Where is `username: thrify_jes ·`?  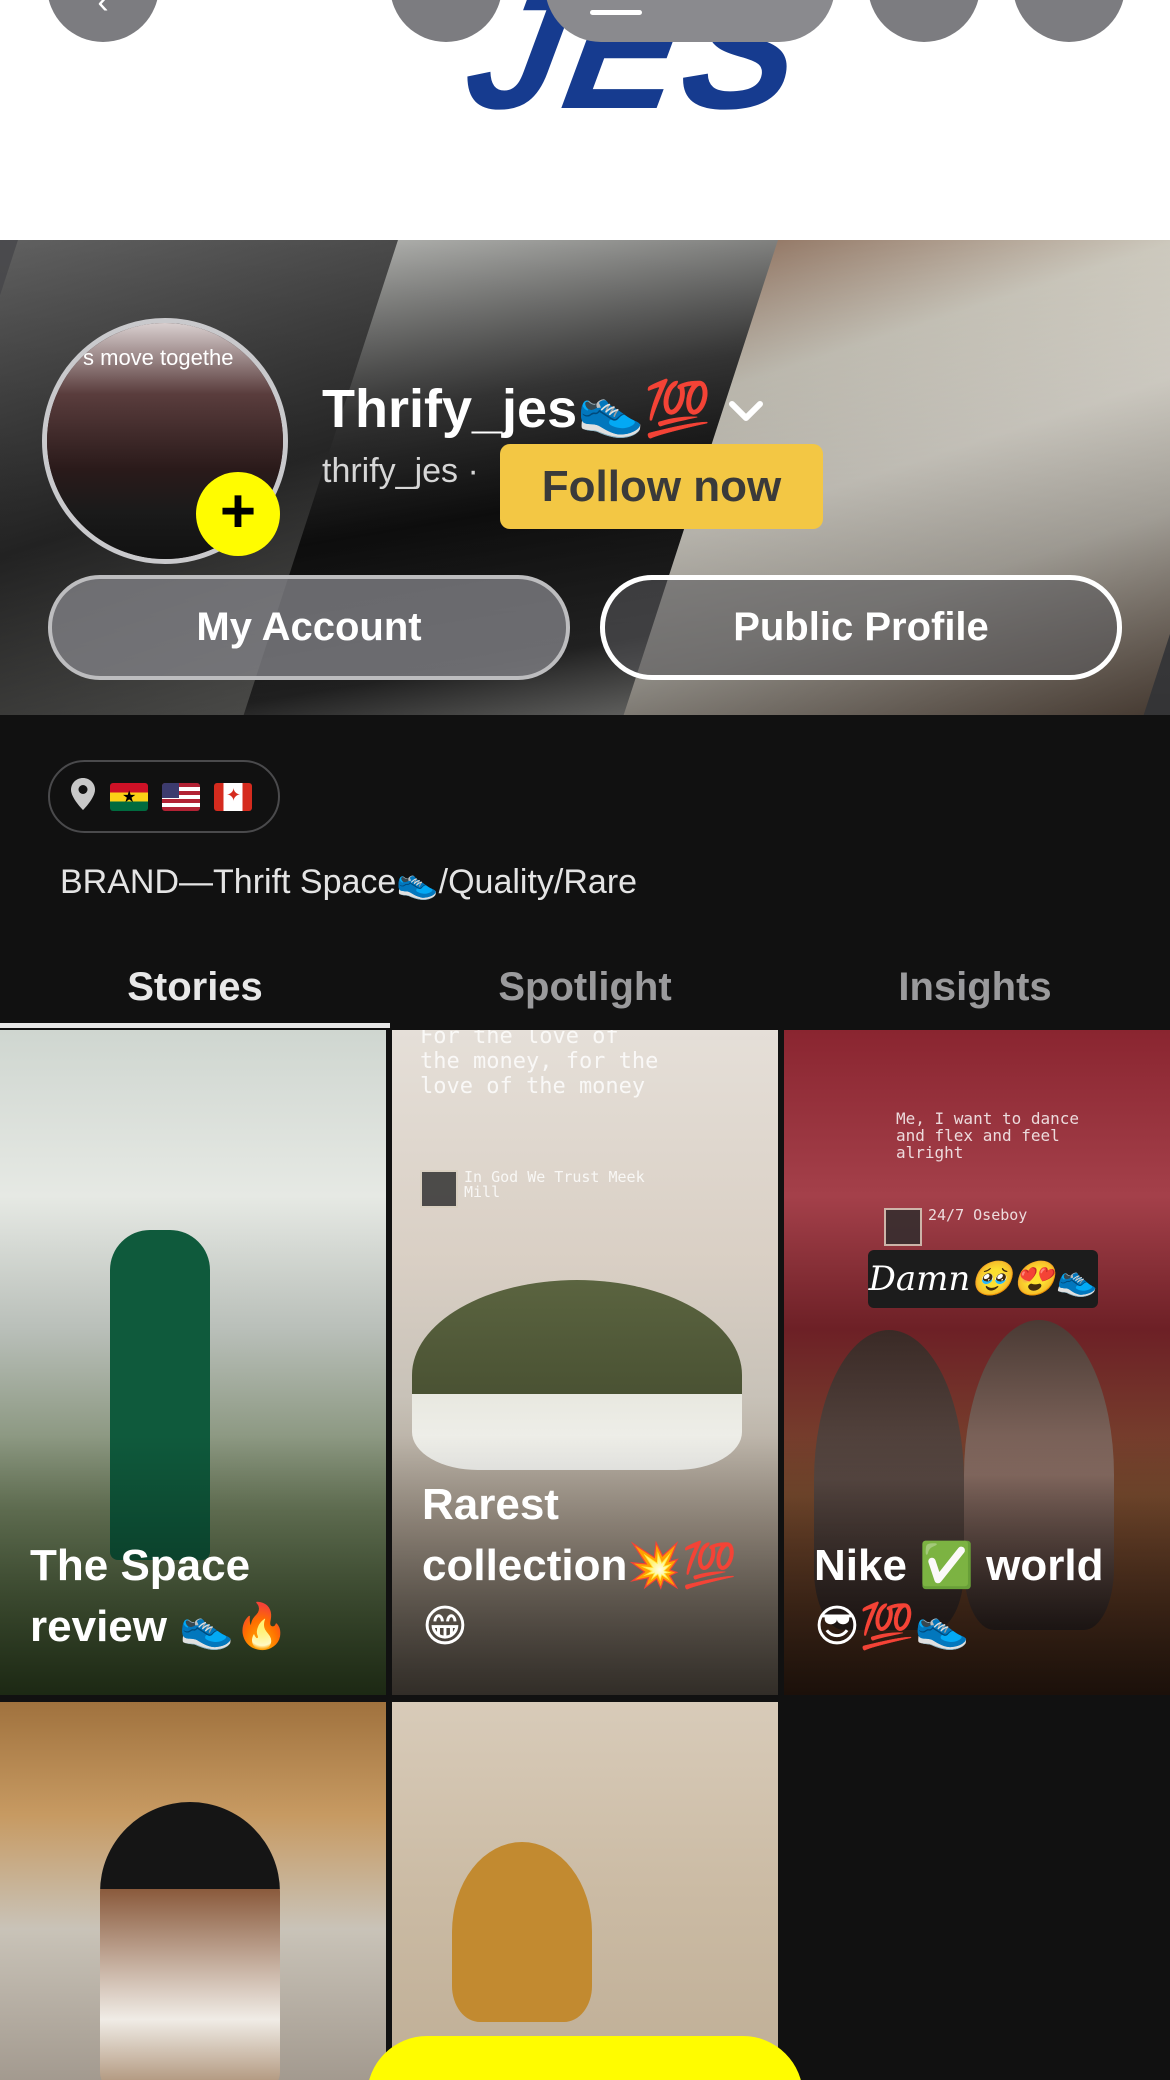
username: thrify_jes · is located at coordinates (400, 471).